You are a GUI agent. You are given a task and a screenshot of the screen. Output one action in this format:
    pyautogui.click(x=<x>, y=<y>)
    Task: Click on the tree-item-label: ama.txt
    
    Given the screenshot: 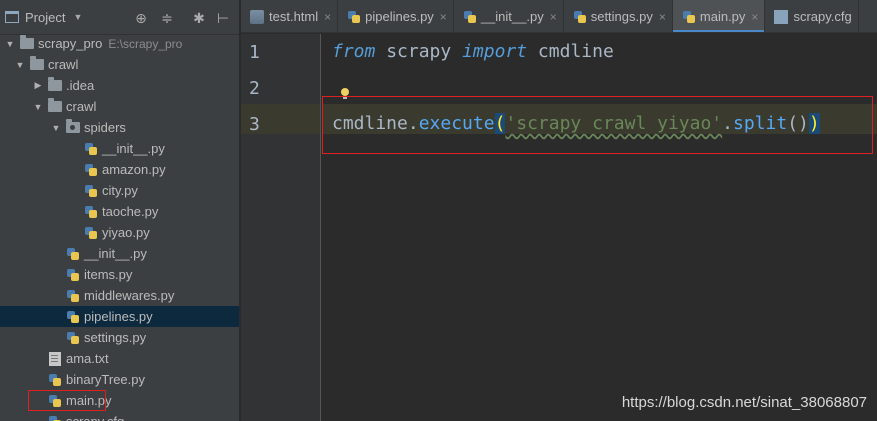 What is the action you would take?
    pyautogui.click(x=87, y=358)
    